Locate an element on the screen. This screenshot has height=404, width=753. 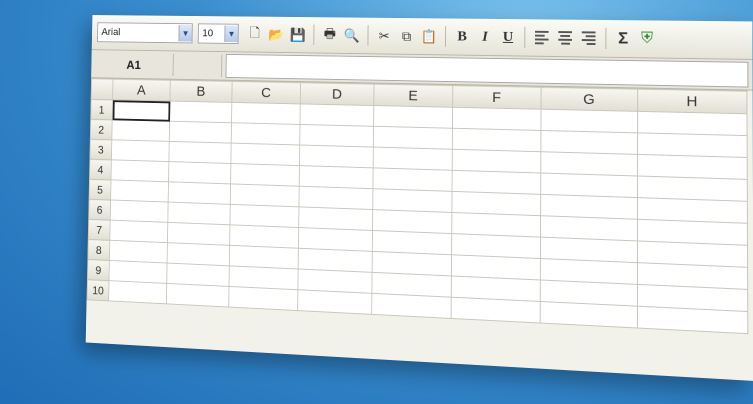
save-icon: 💾 is located at coordinates (298, 34).